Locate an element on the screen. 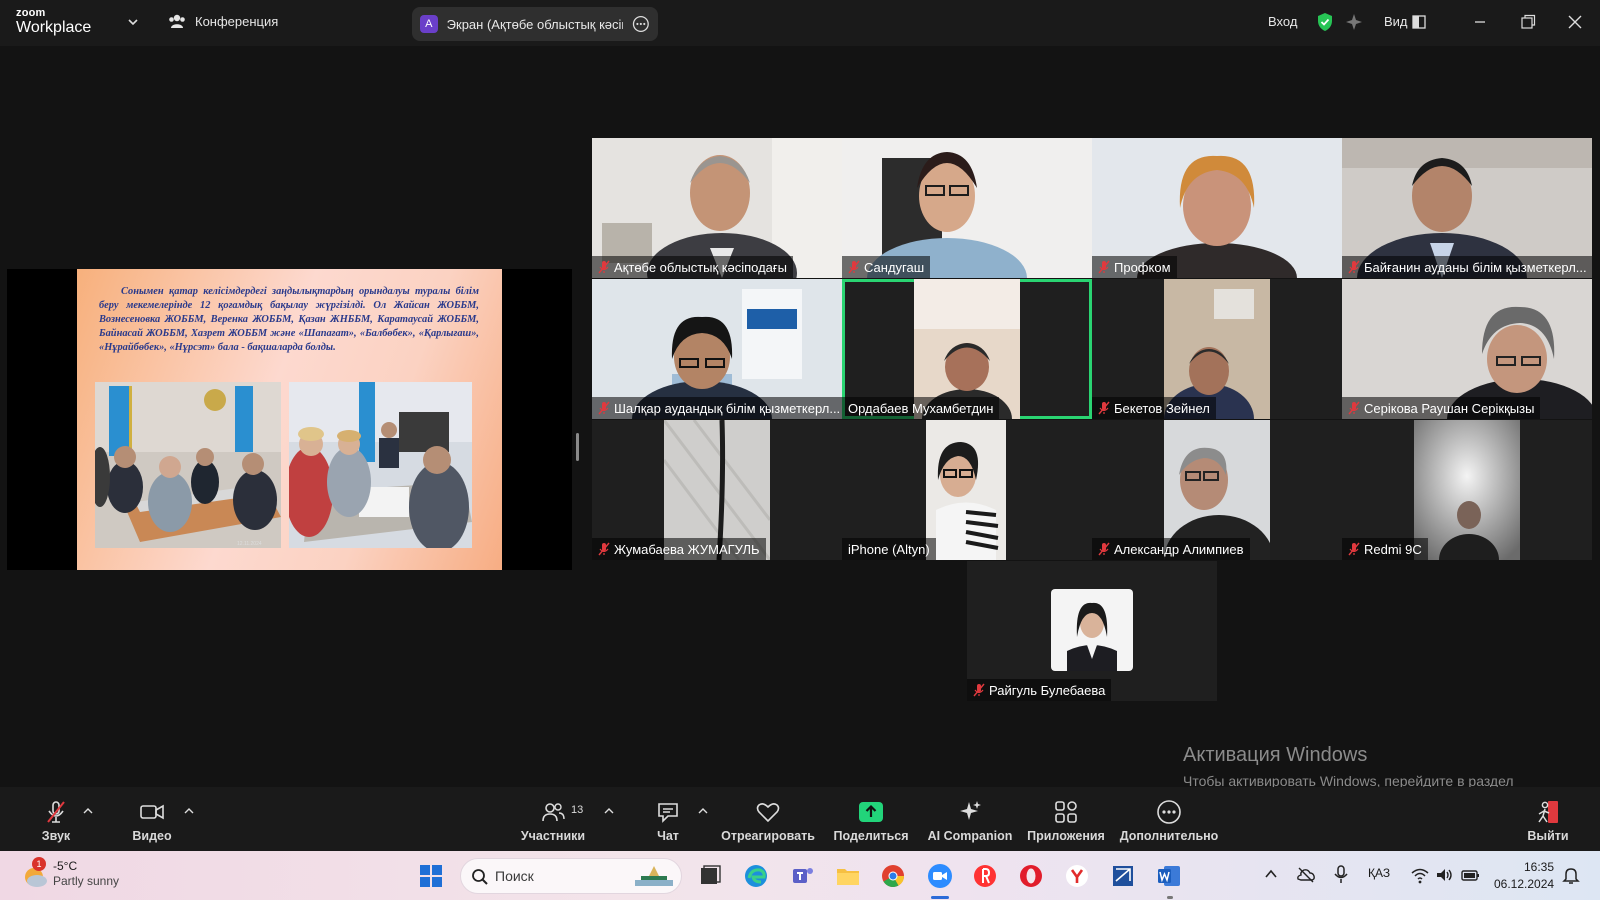  yandex-icon is located at coordinates (985, 876).